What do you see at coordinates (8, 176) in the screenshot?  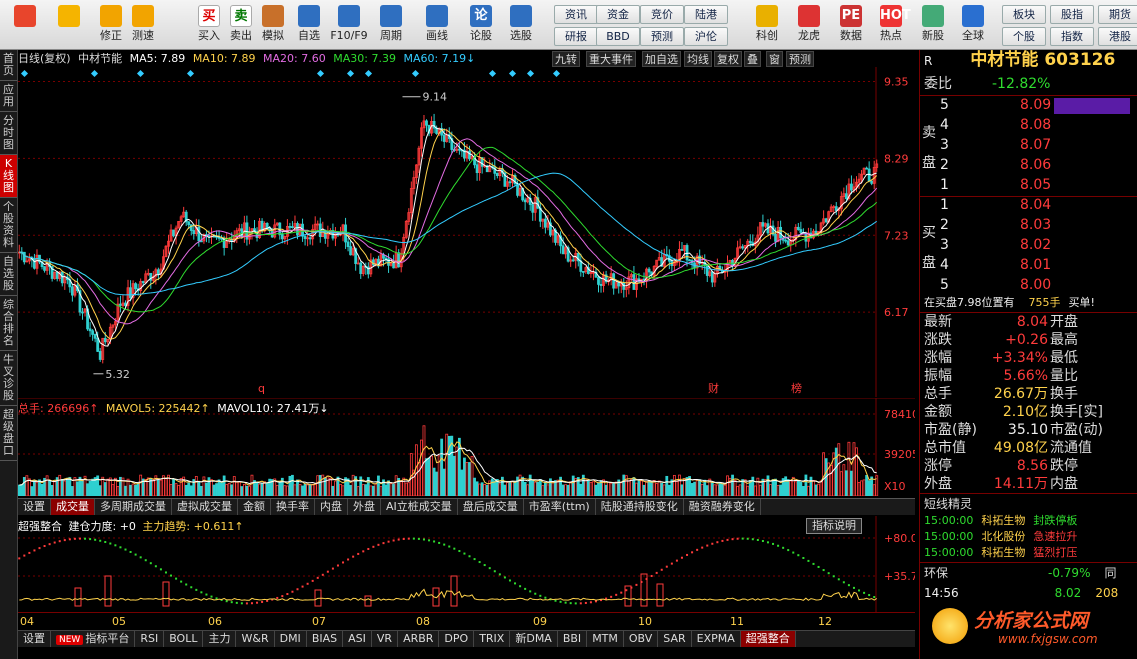 I see `sidebar-item-3: K线图` at bounding box center [8, 176].